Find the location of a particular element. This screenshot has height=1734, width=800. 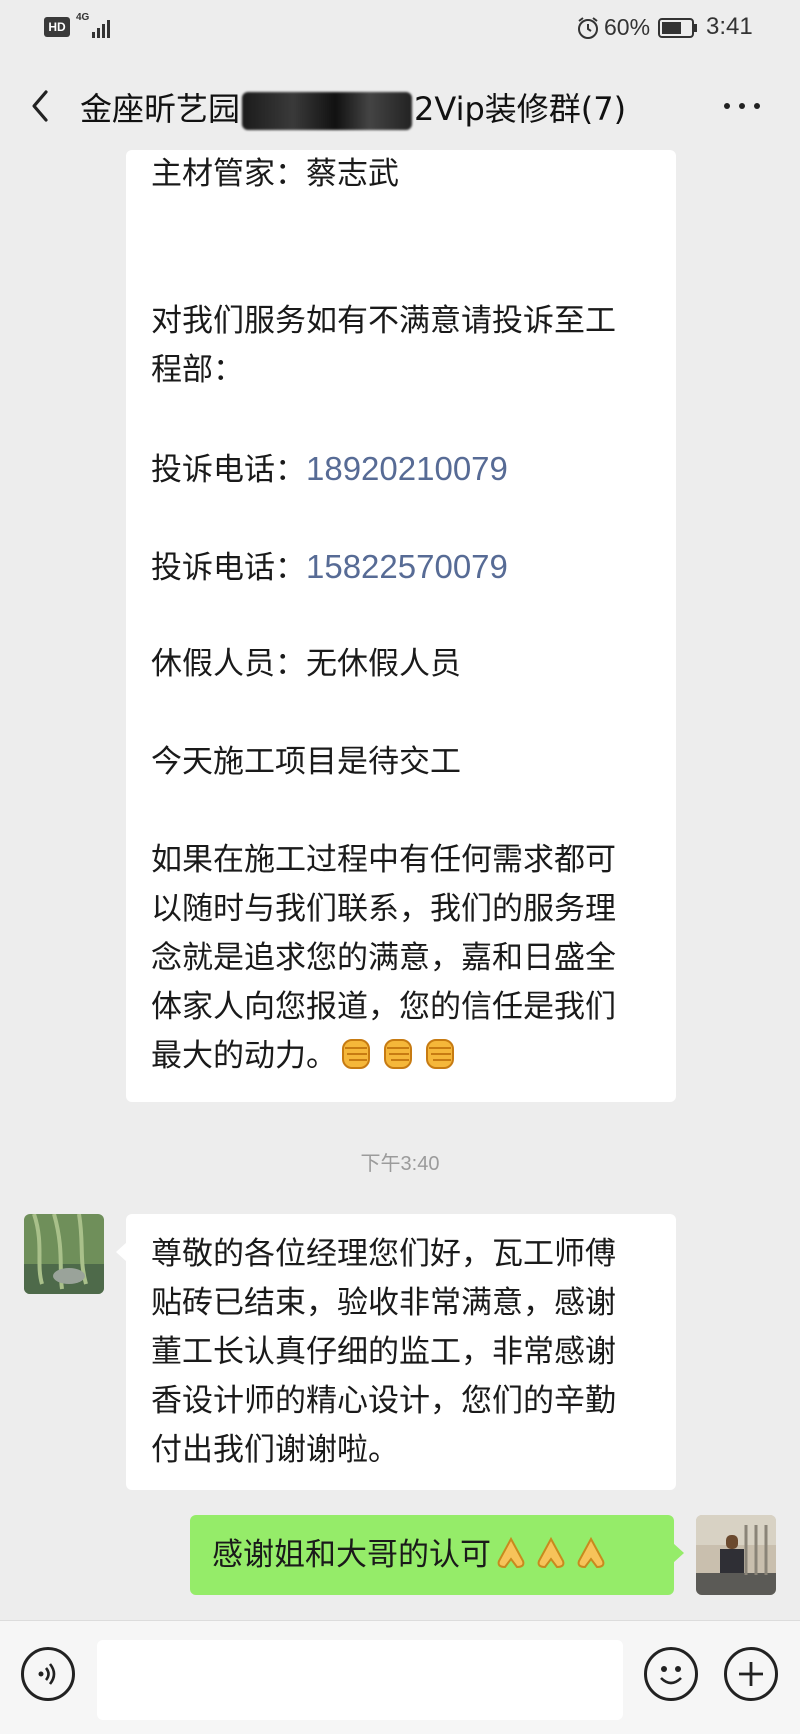

phone-link-2: 15822570079 is located at coordinates (407, 566).